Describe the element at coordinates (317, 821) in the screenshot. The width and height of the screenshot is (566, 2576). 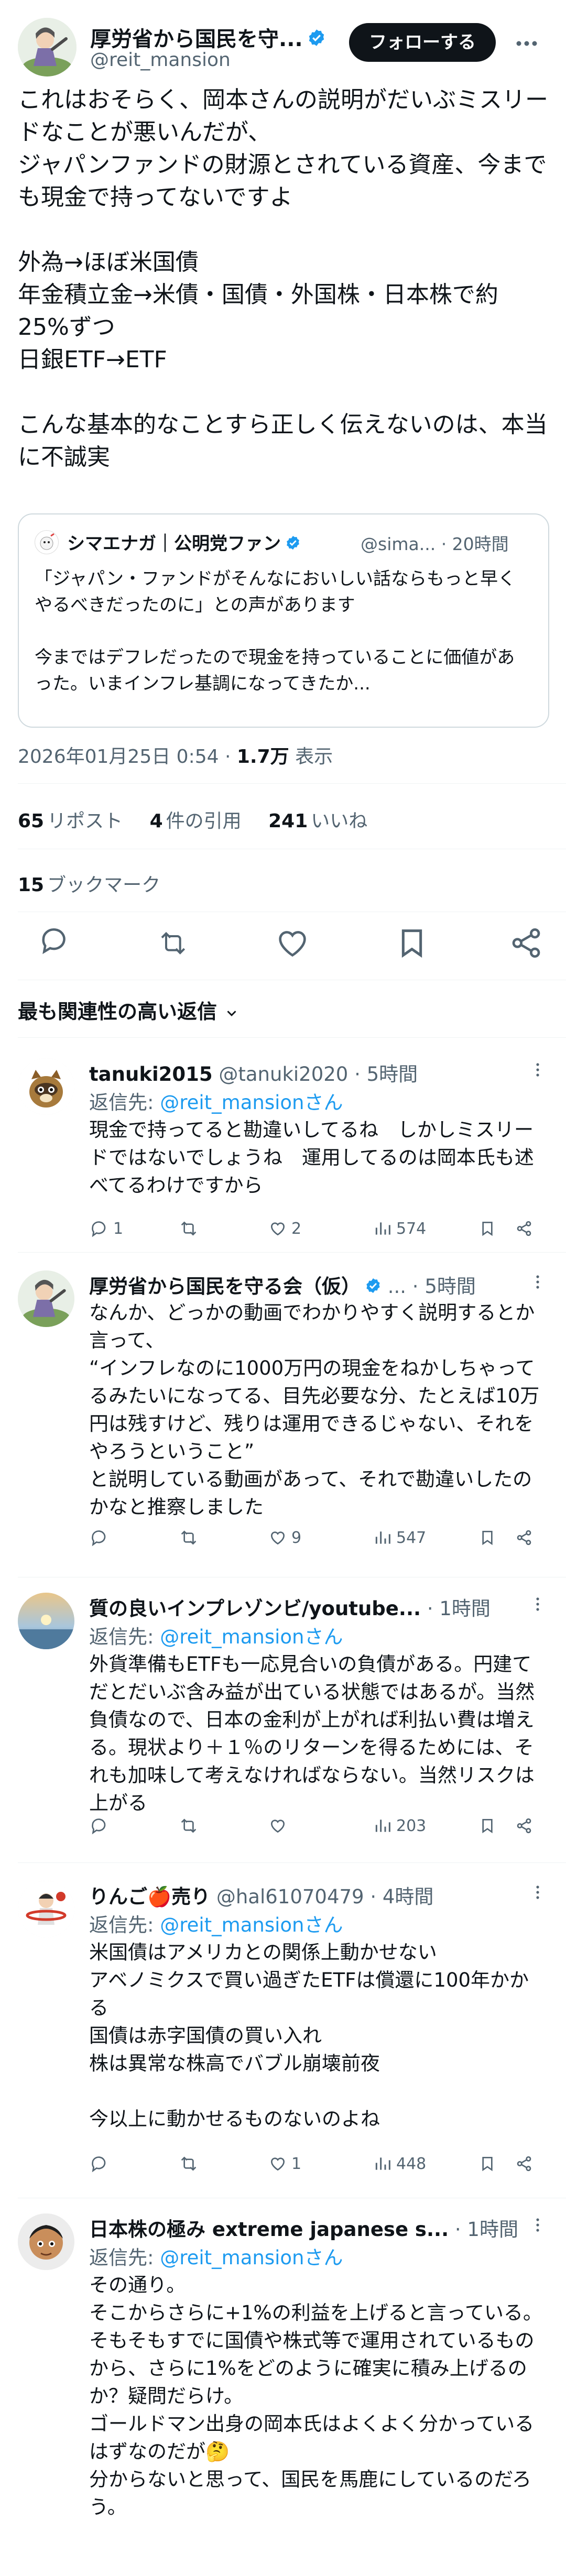
I see `likes-stat: 241 いいね` at that location.